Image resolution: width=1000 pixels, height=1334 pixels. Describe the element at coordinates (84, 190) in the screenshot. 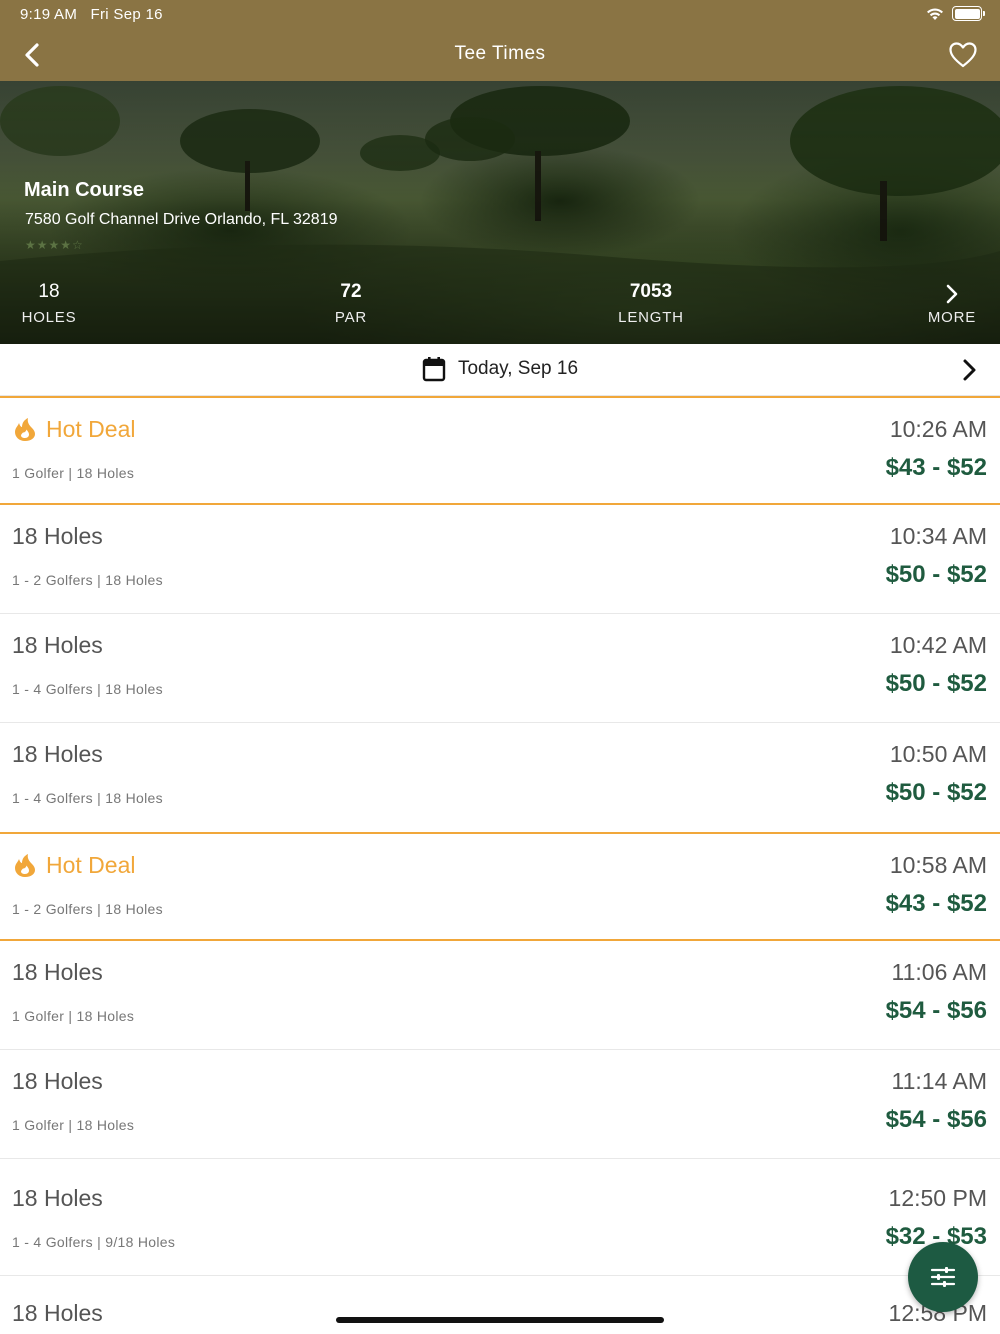

I see `course-name: Main Course` at that location.